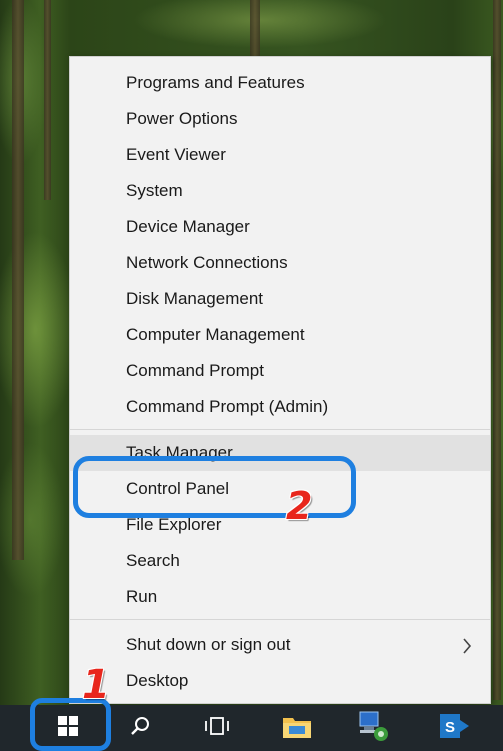  I want to click on menu-item-shut-down-or-sign-out: Shut down or sign out, so click(280, 645).